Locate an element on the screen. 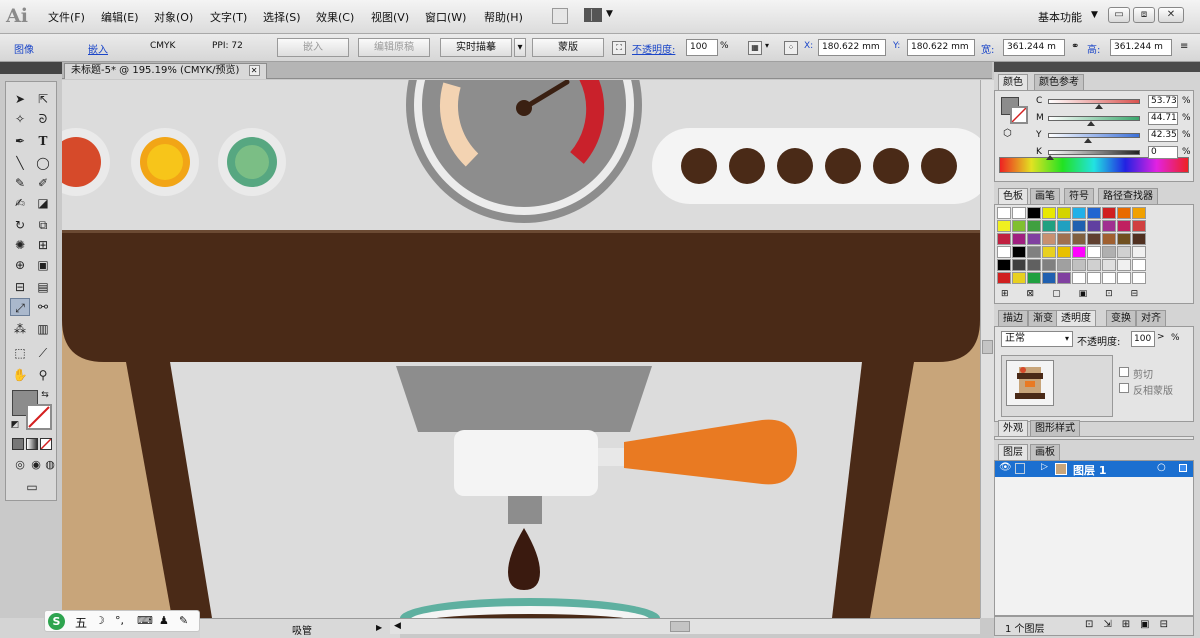 This screenshot has width=1200, height=638. canvas-vertical-scrollbar is located at coordinates (987, 349).